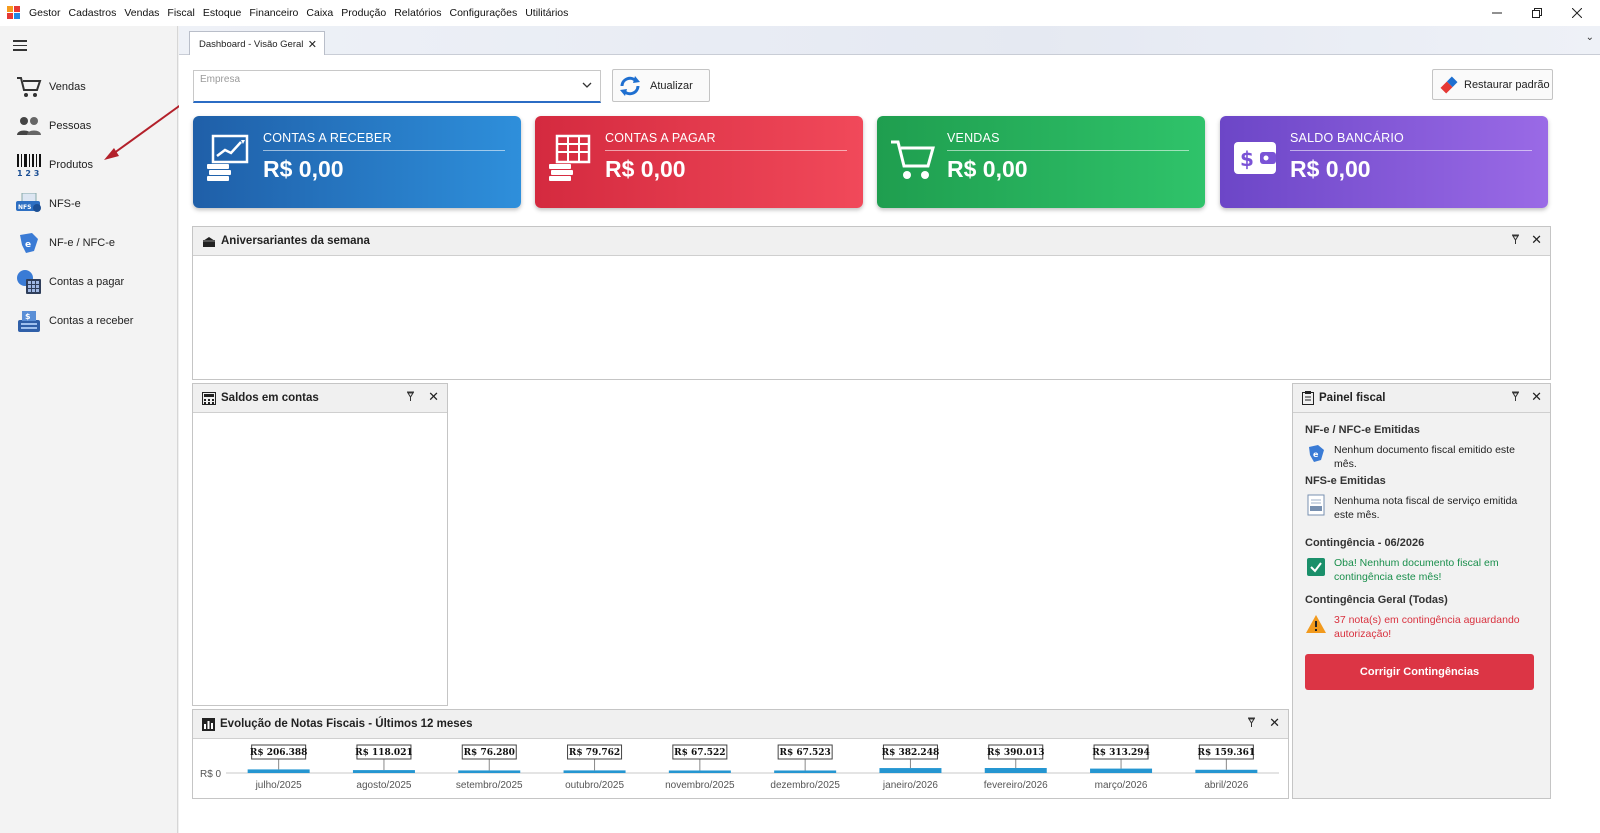 The image size is (1600, 833). What do you see at coordinates (45, 13) in the screenshot?
I see `app-name: Gestor` at bounding box center [45, 13].